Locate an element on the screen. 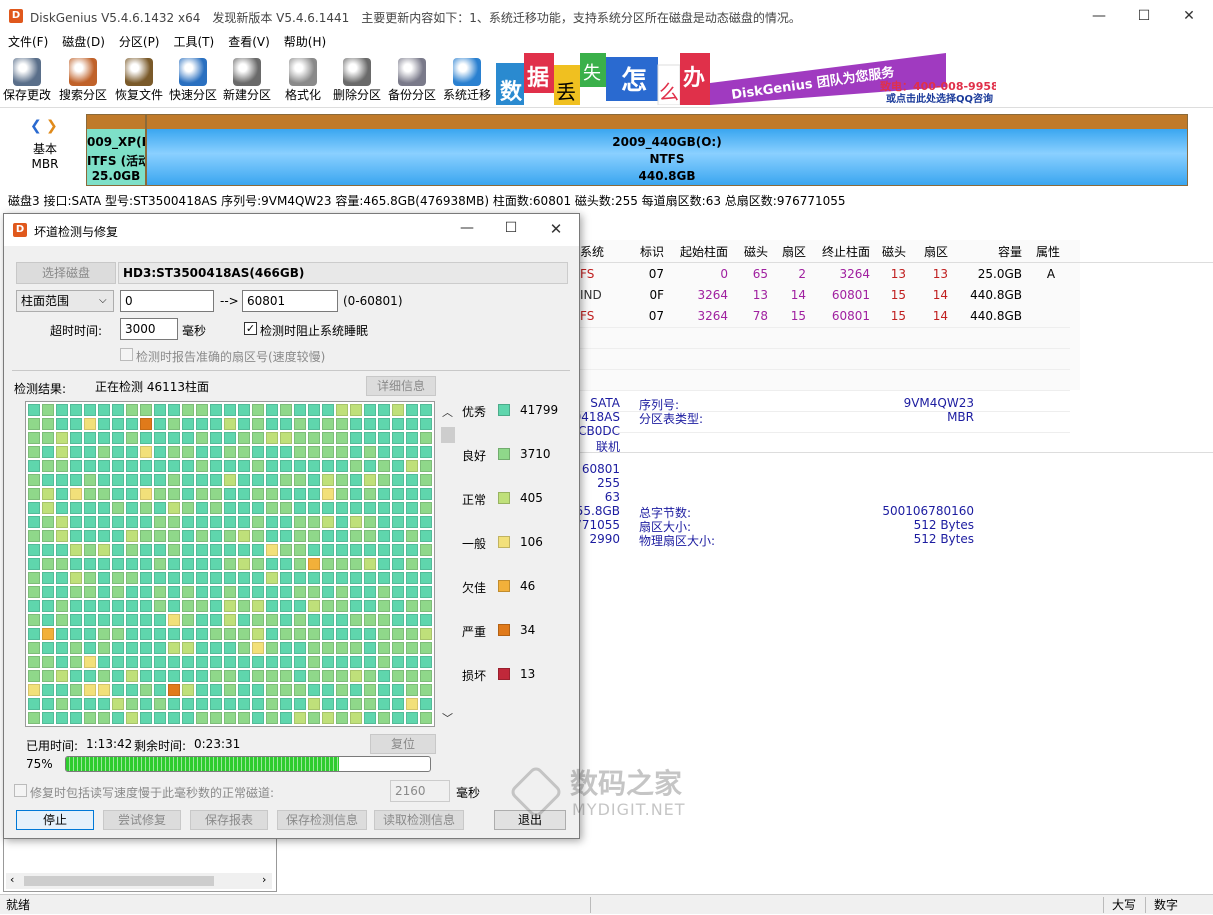  table-row: IND 0F 3264 13 14 60801 15 14 440.8GB is located at coordinates (896, 295).